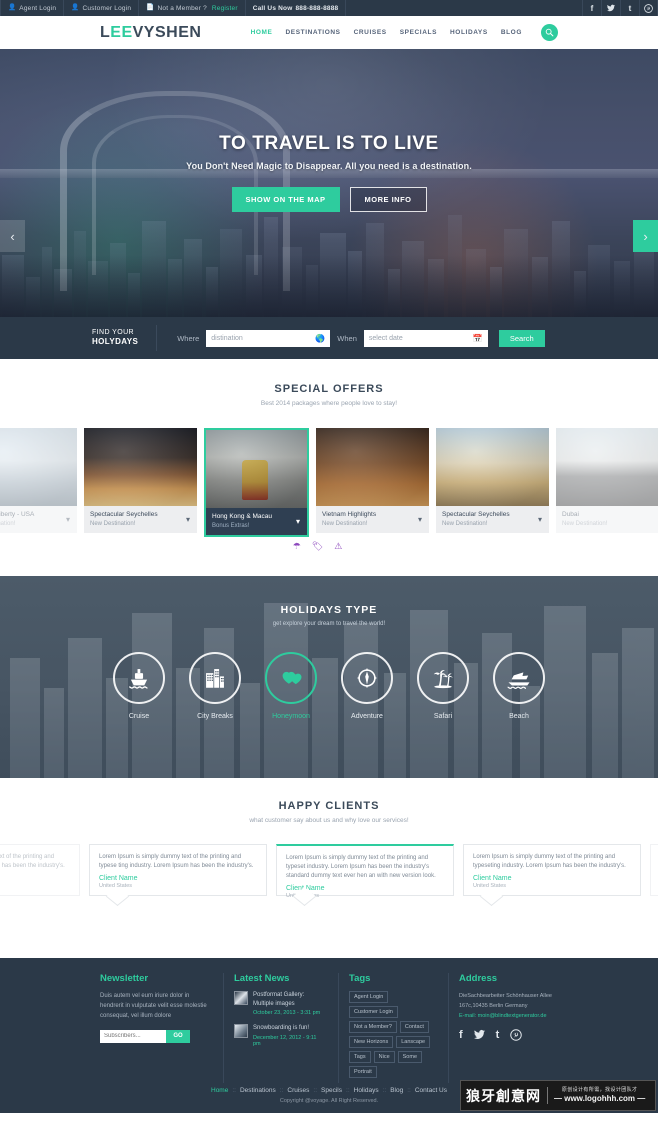 This screenshot has width=658, height=1135. Describe the element at coordinates (367, 716) in the screenshot. I see `holiday-type-label: Adventure` at that location.